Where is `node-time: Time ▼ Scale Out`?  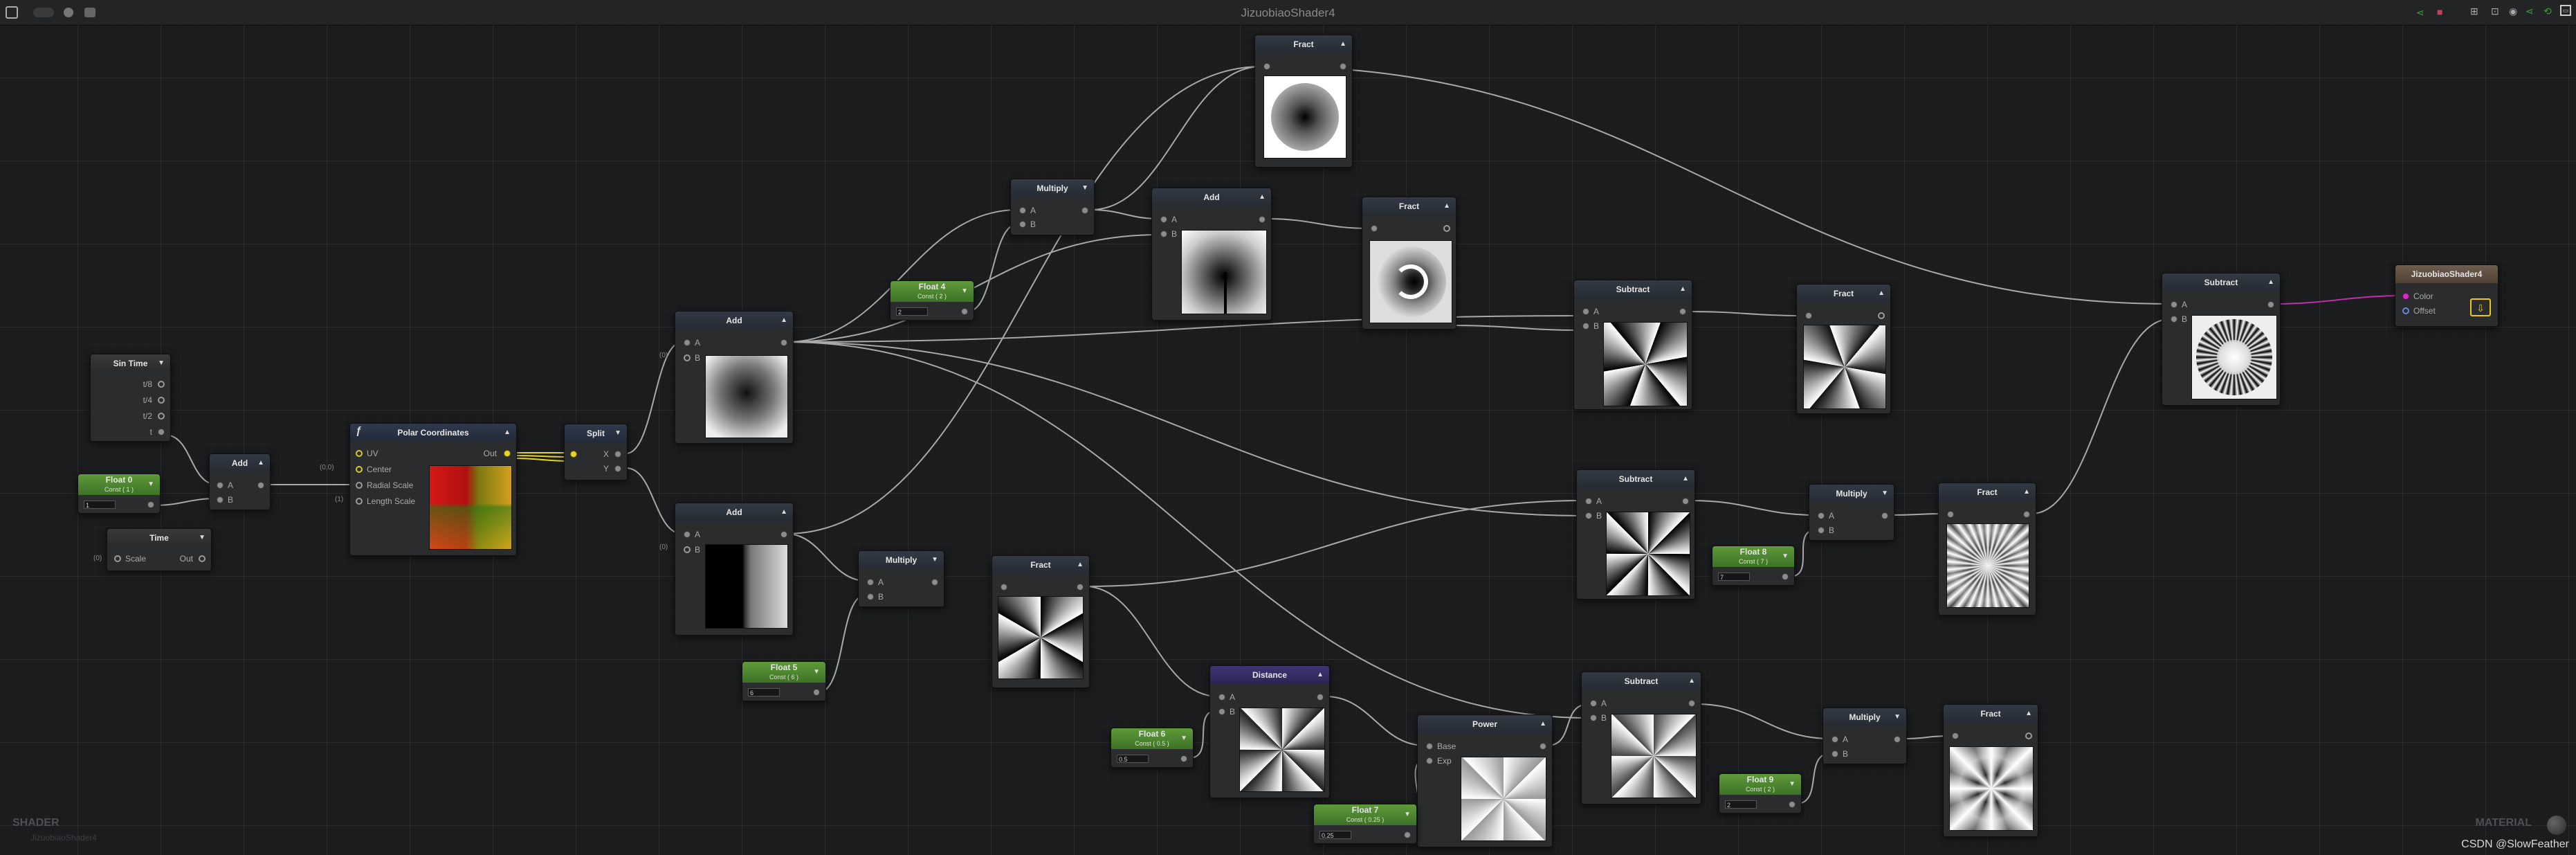
node-time: Time ▼ Scale Out is located at coordinates (160, 549).